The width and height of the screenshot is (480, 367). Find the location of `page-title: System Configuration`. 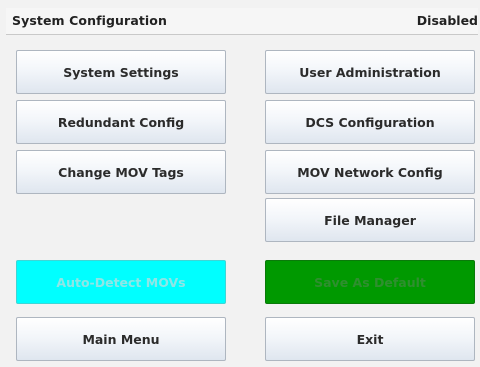

page-title: System Configuration is located at coordinates (89, 20).